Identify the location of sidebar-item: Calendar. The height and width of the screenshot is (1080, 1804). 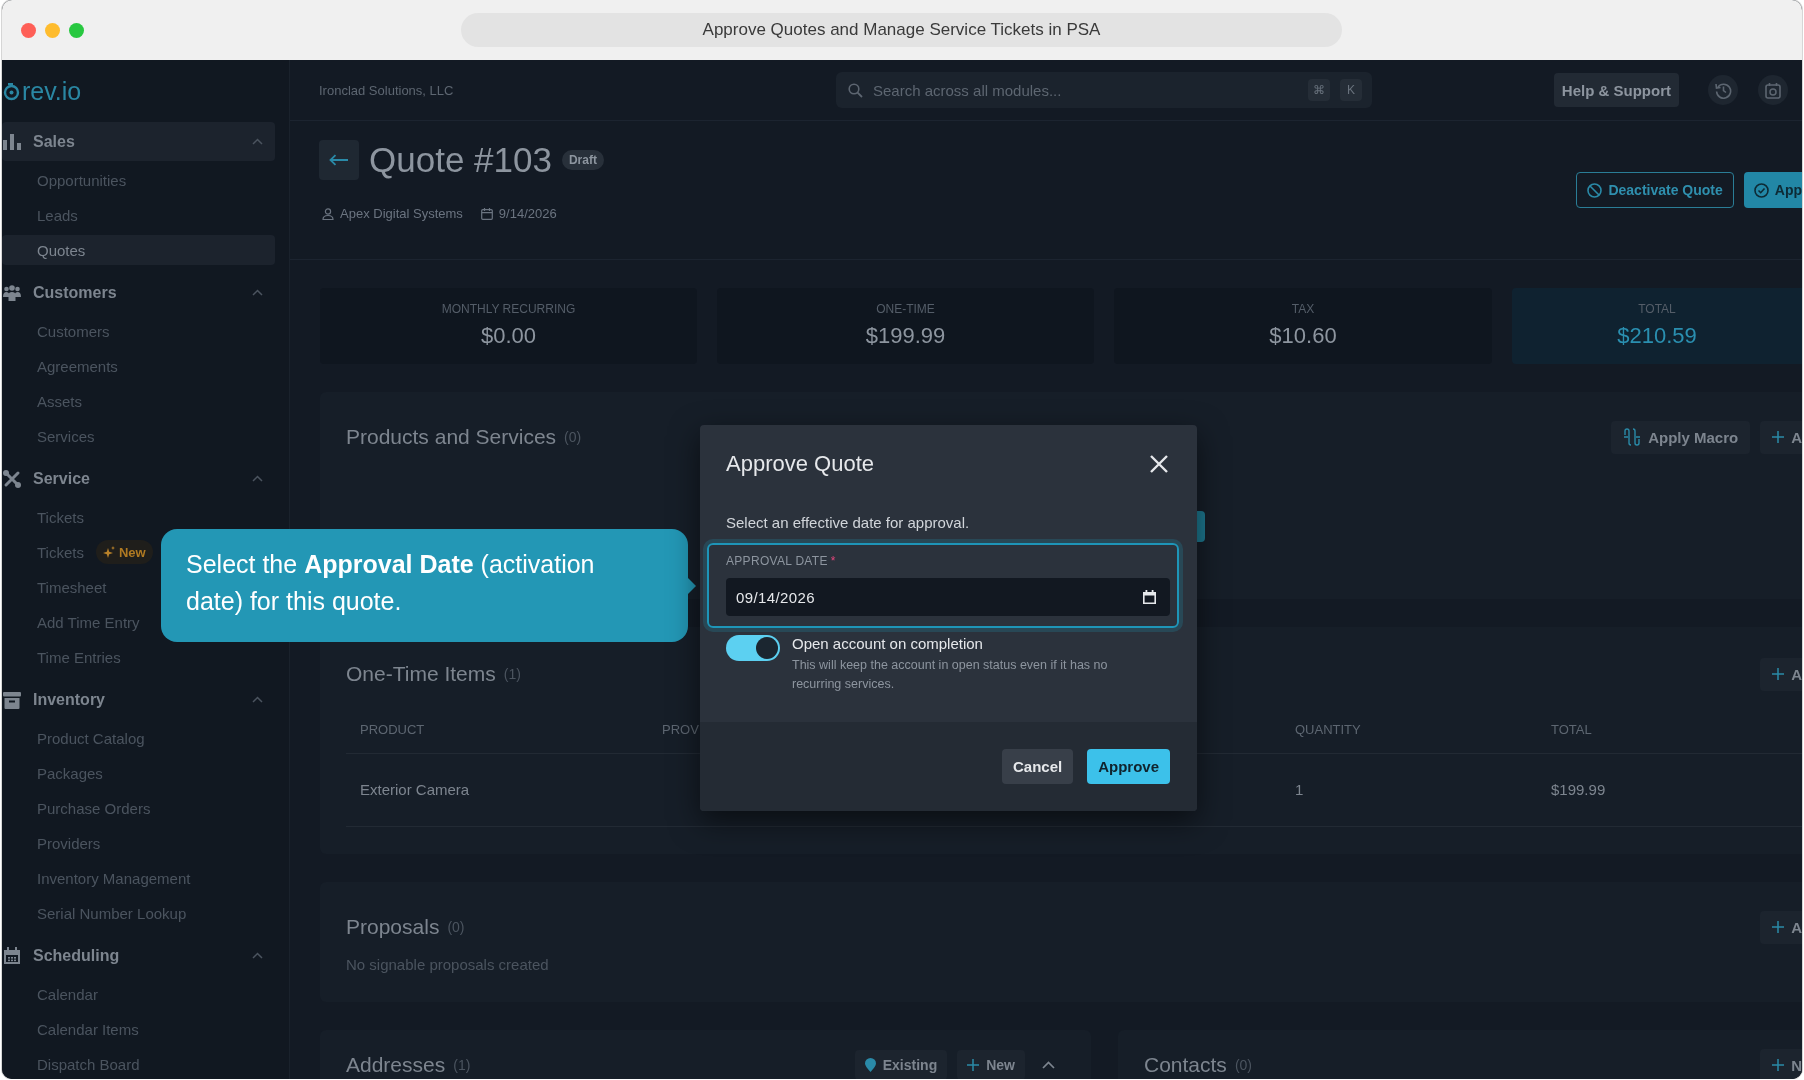
(67, 994).